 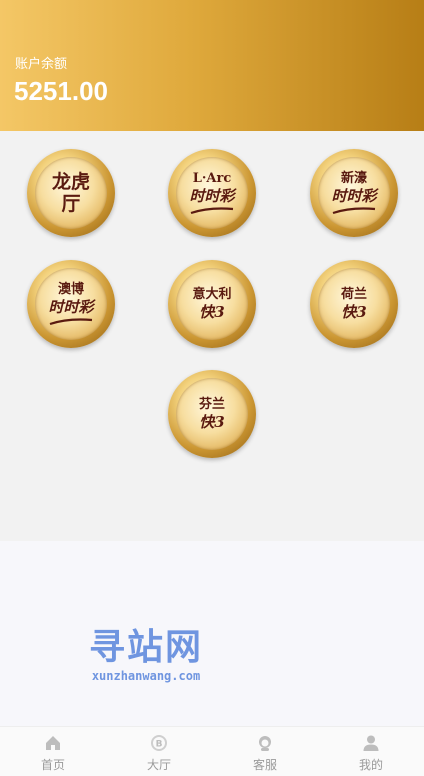 I want to click on game-xinhao-ssc: 新濠 时时彩, so click(x=354, y=193).